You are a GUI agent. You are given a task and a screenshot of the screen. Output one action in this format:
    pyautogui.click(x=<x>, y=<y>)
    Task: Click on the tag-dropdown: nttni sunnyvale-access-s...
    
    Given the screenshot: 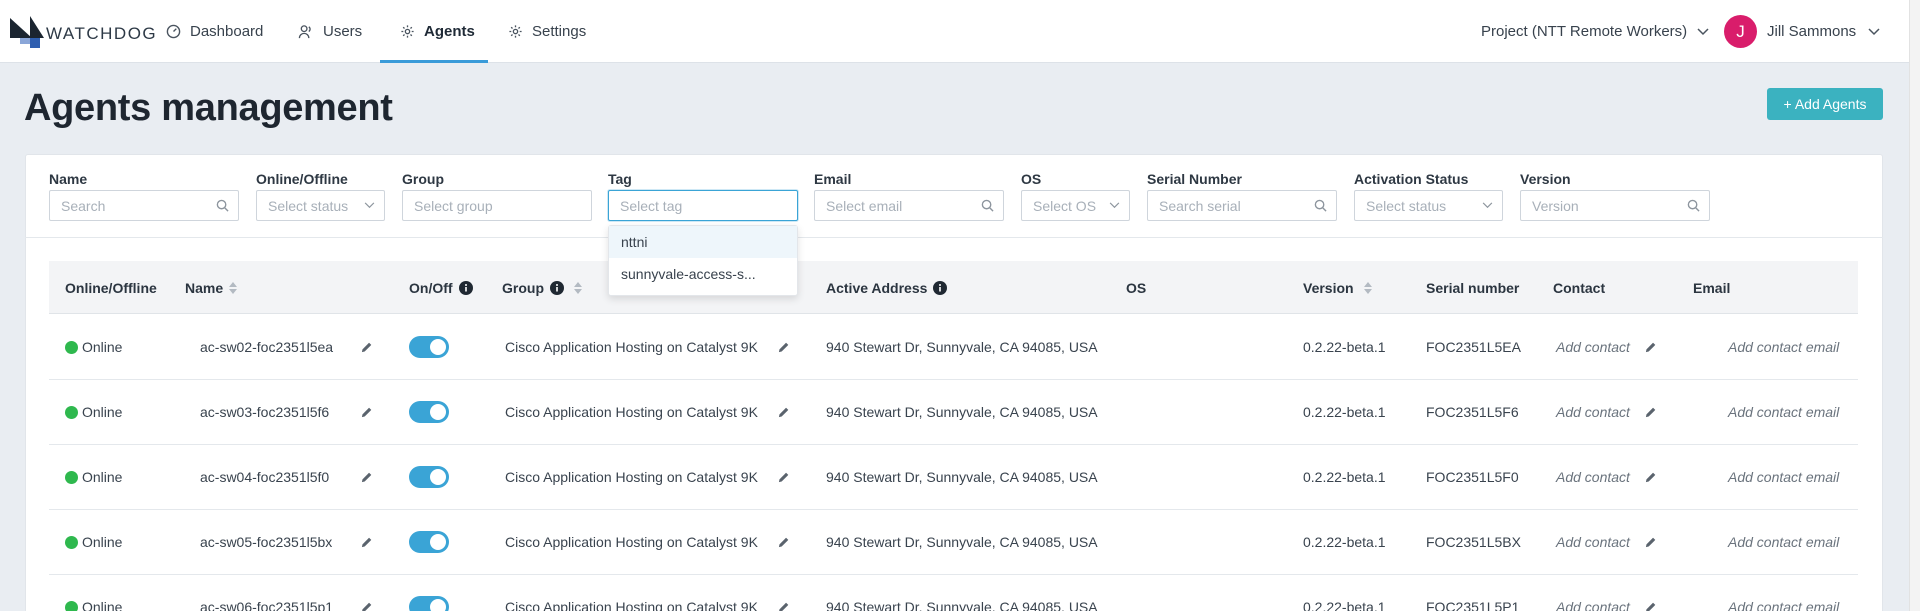 What is the action you would take?
    pyautogui.click(x=703, y=260)
    